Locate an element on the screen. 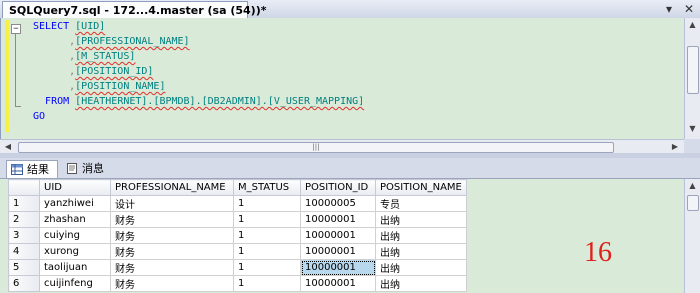 This screenshot has height=293, width=700. close-icon: ✕ is located at coordinates (689, 9).